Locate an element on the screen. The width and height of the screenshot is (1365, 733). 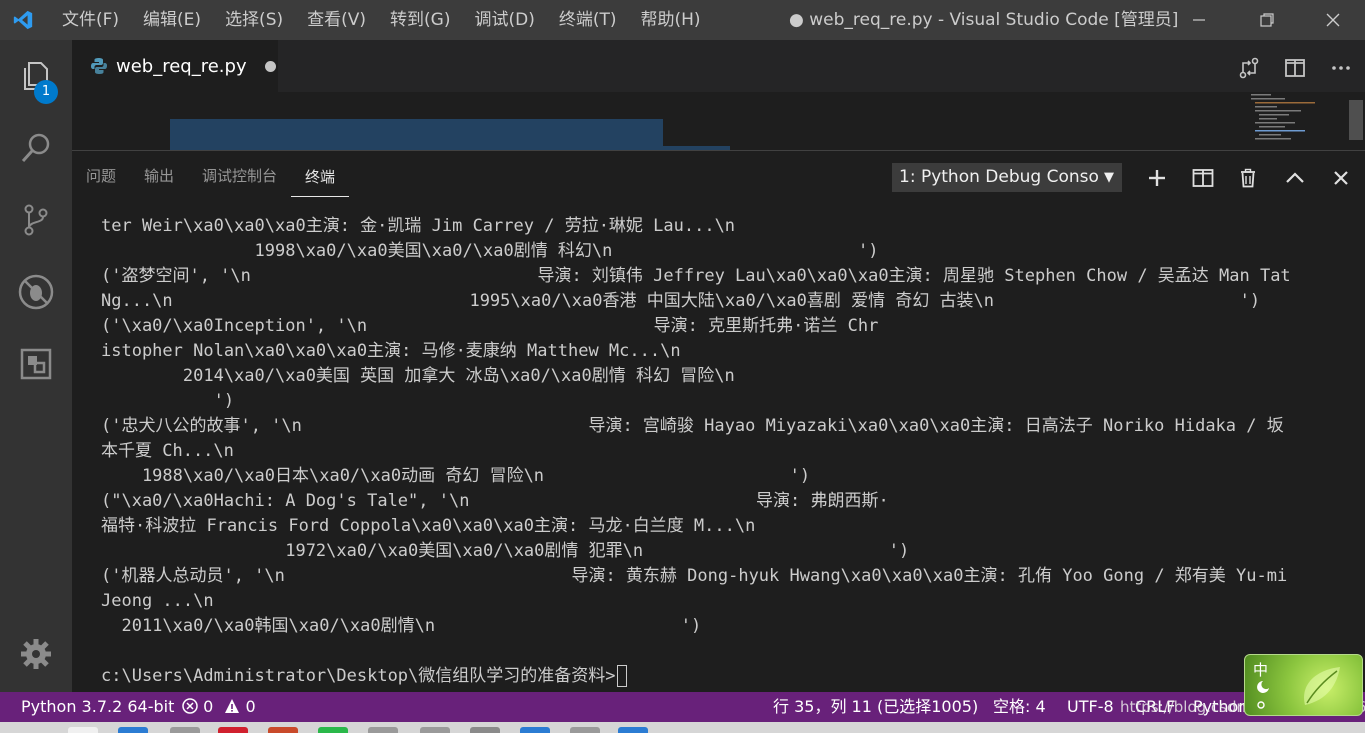
editor-scrollbar is located at coordinates (1356, 120).